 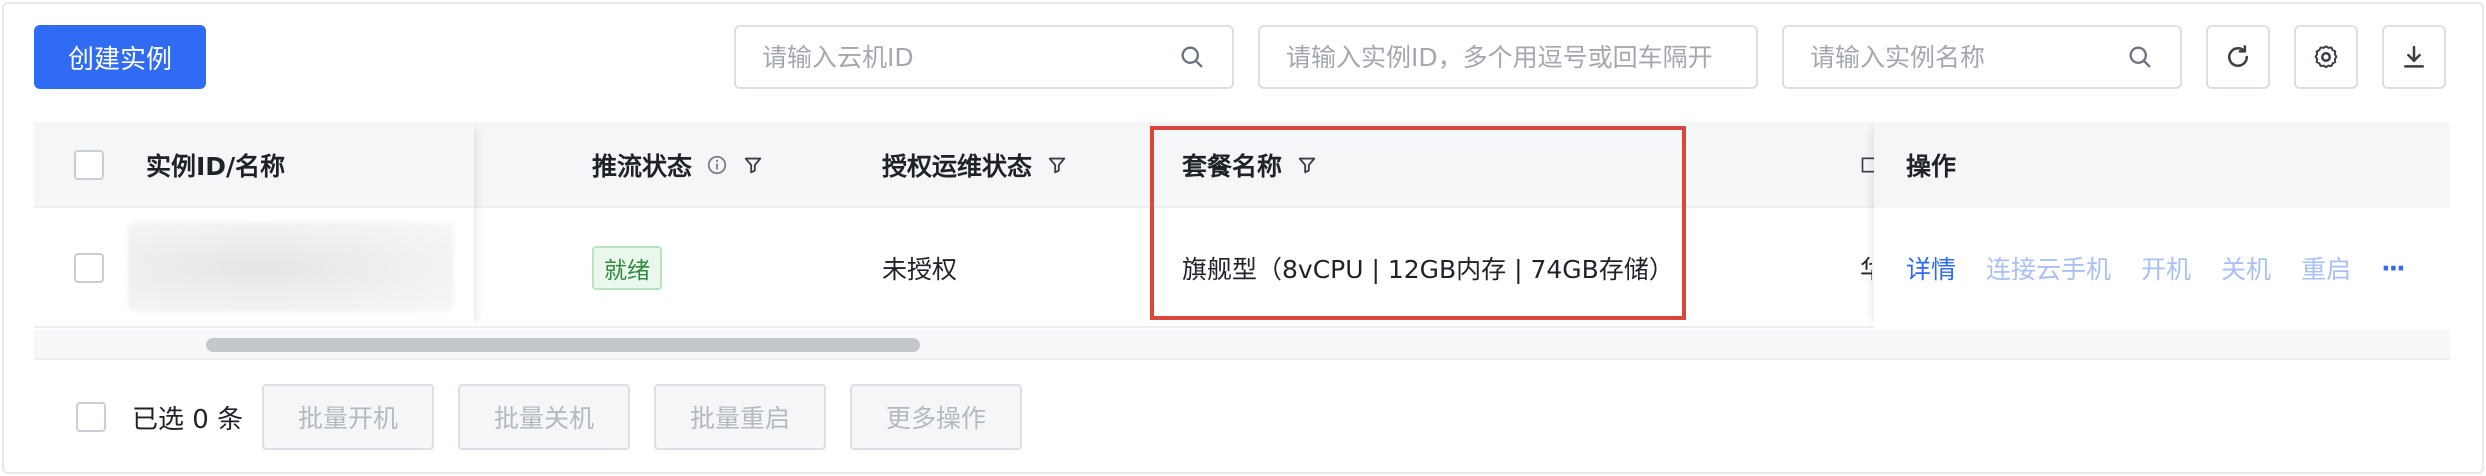 I want to click on download-button, so click(x=2414, y=57).